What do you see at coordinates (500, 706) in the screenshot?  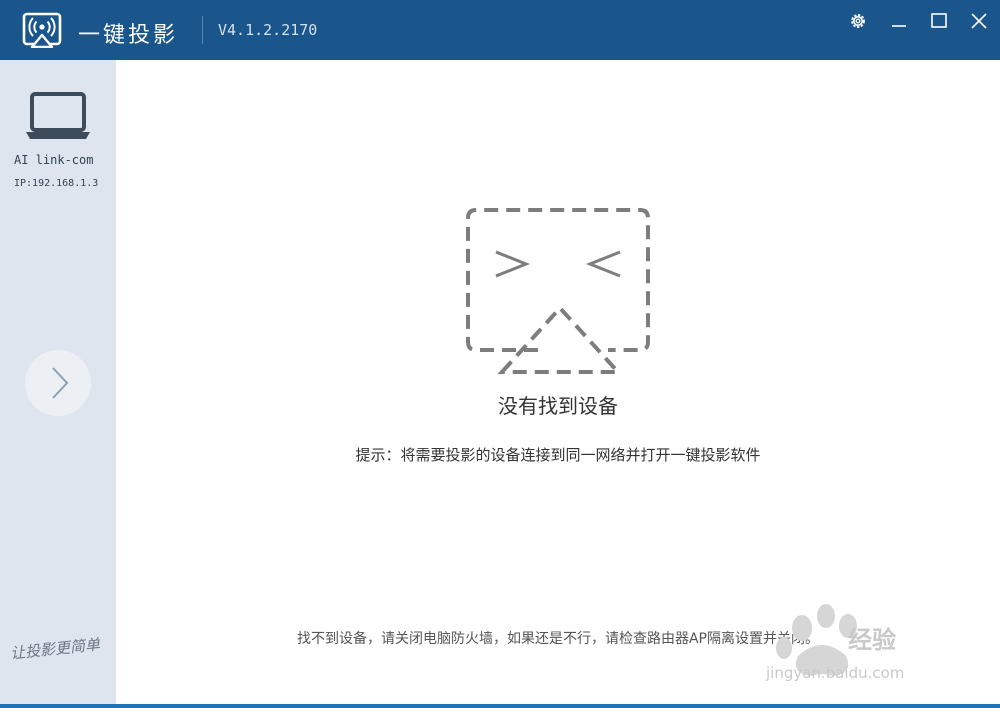 I see `bottom-accent-bar` at bounding box center [500, 706].